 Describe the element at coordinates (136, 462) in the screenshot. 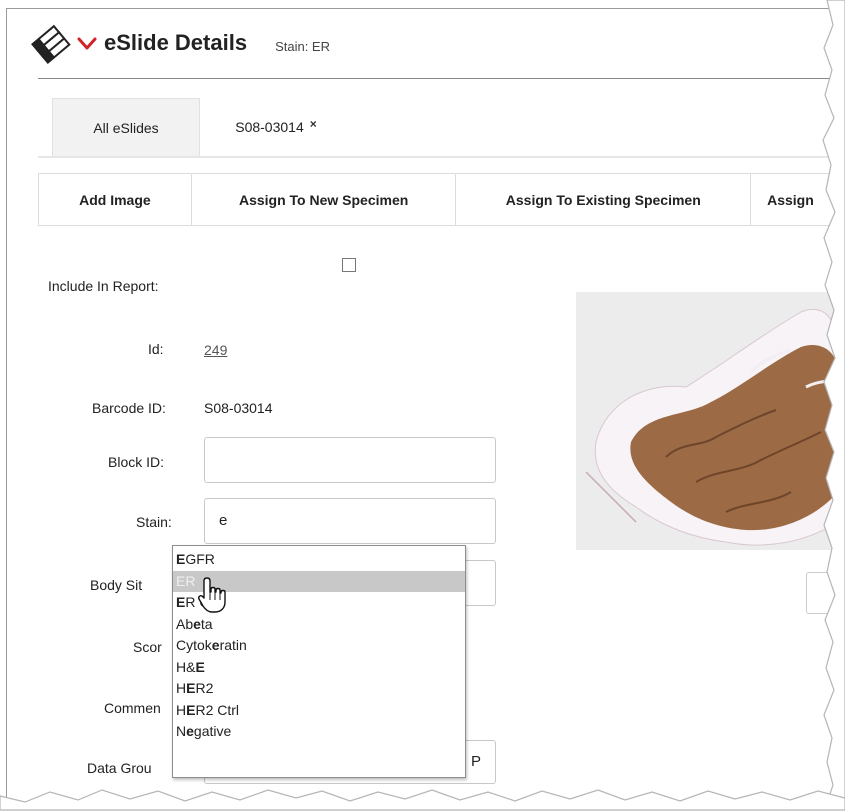

I see `block-id-label: Block ID:` at that location.